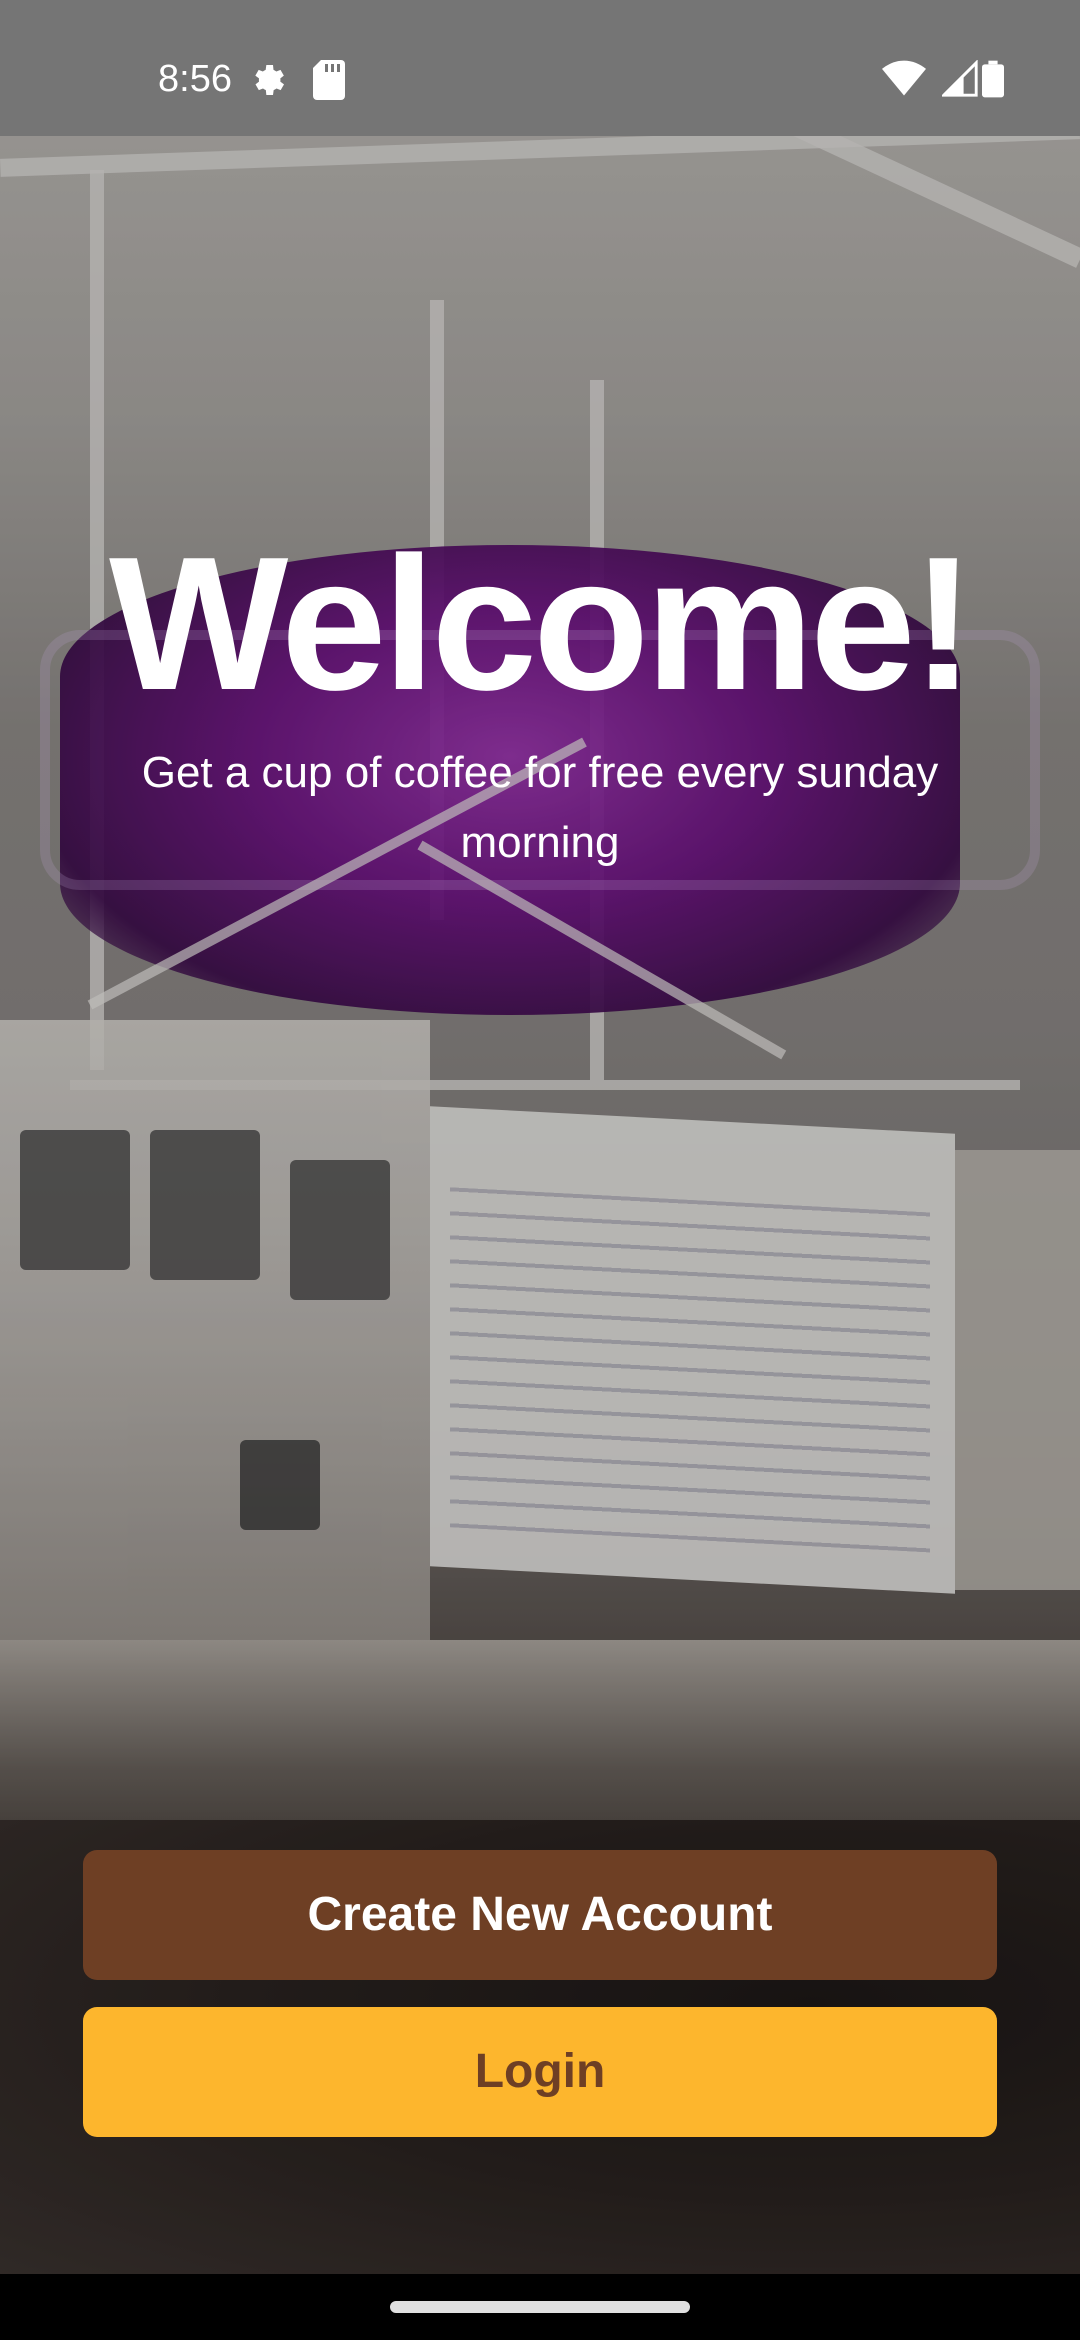 The height and width of the screenshot is (2340, 1080). I want to click on create-account-button: Create New Account, so click(540, 1915).